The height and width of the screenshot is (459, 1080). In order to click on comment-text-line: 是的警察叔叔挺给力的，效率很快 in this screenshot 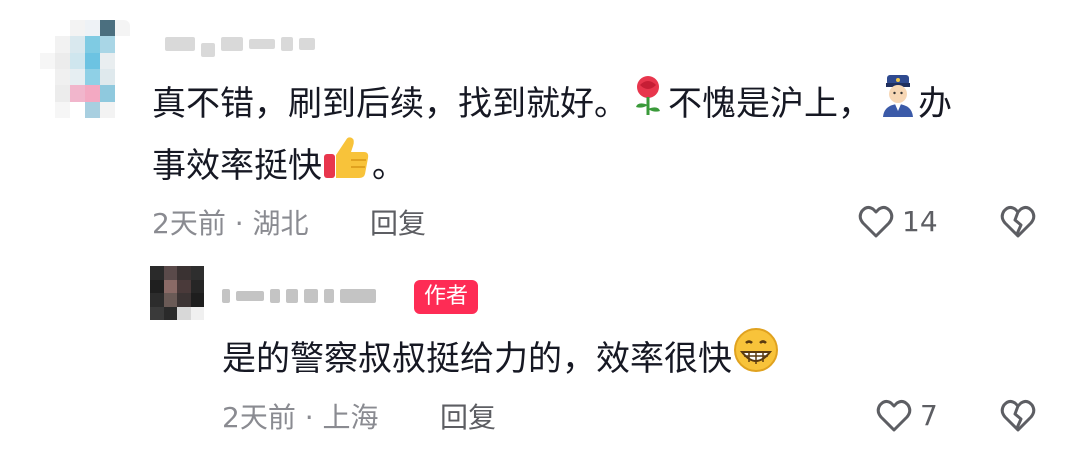, I will do `click(501, 360)`.